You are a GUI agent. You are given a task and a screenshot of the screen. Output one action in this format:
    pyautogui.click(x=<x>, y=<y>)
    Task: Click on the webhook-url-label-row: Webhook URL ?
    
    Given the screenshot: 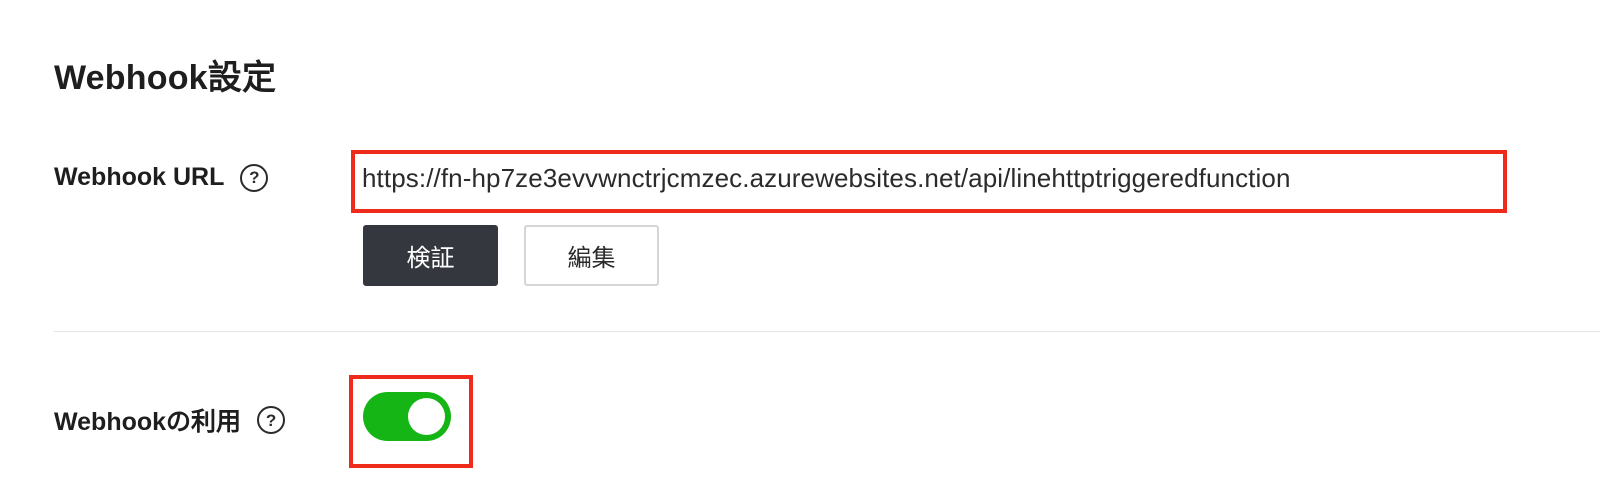 What is the action you would take?
    pyautogui.click(x=161, y=177)
    